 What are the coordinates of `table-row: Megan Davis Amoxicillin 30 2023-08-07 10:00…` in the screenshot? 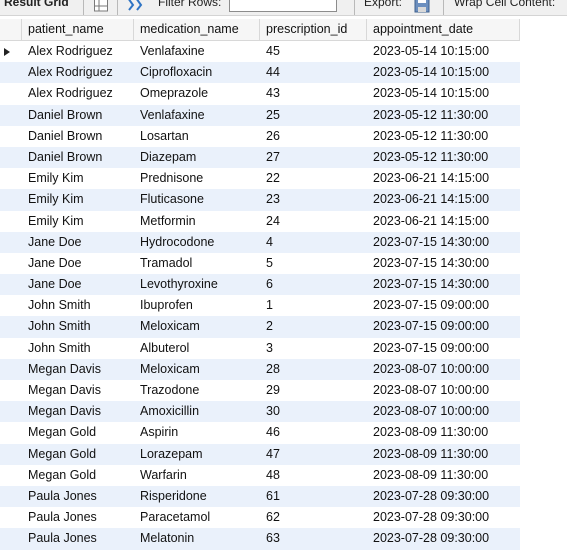 It's located at (260, 412).